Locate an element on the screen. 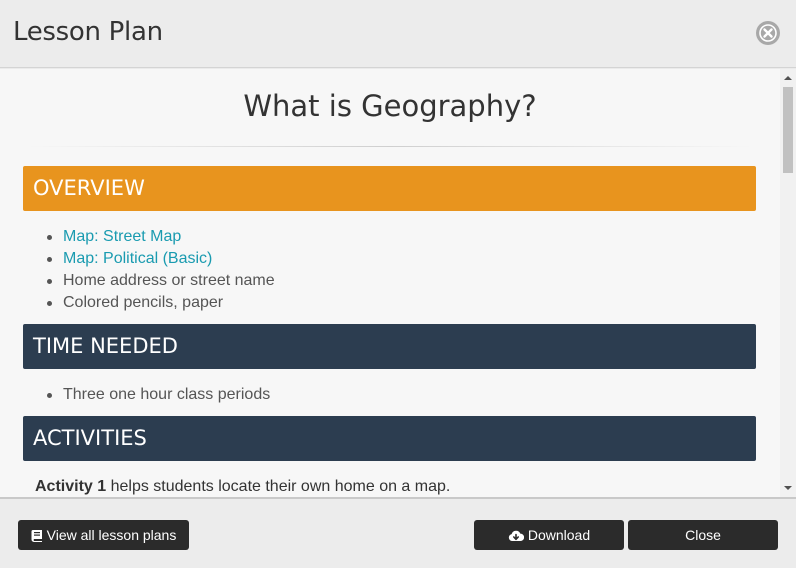 Image resolution: width=796 pixels, height=568 pixels. activity-1-label: Activity 1 is located at coordinates (71, 486).